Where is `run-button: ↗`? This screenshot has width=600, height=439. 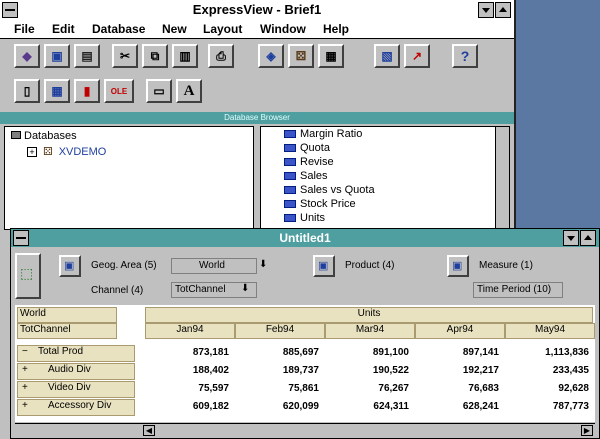
run-button: ↗ is located at coordinates (417, 56).